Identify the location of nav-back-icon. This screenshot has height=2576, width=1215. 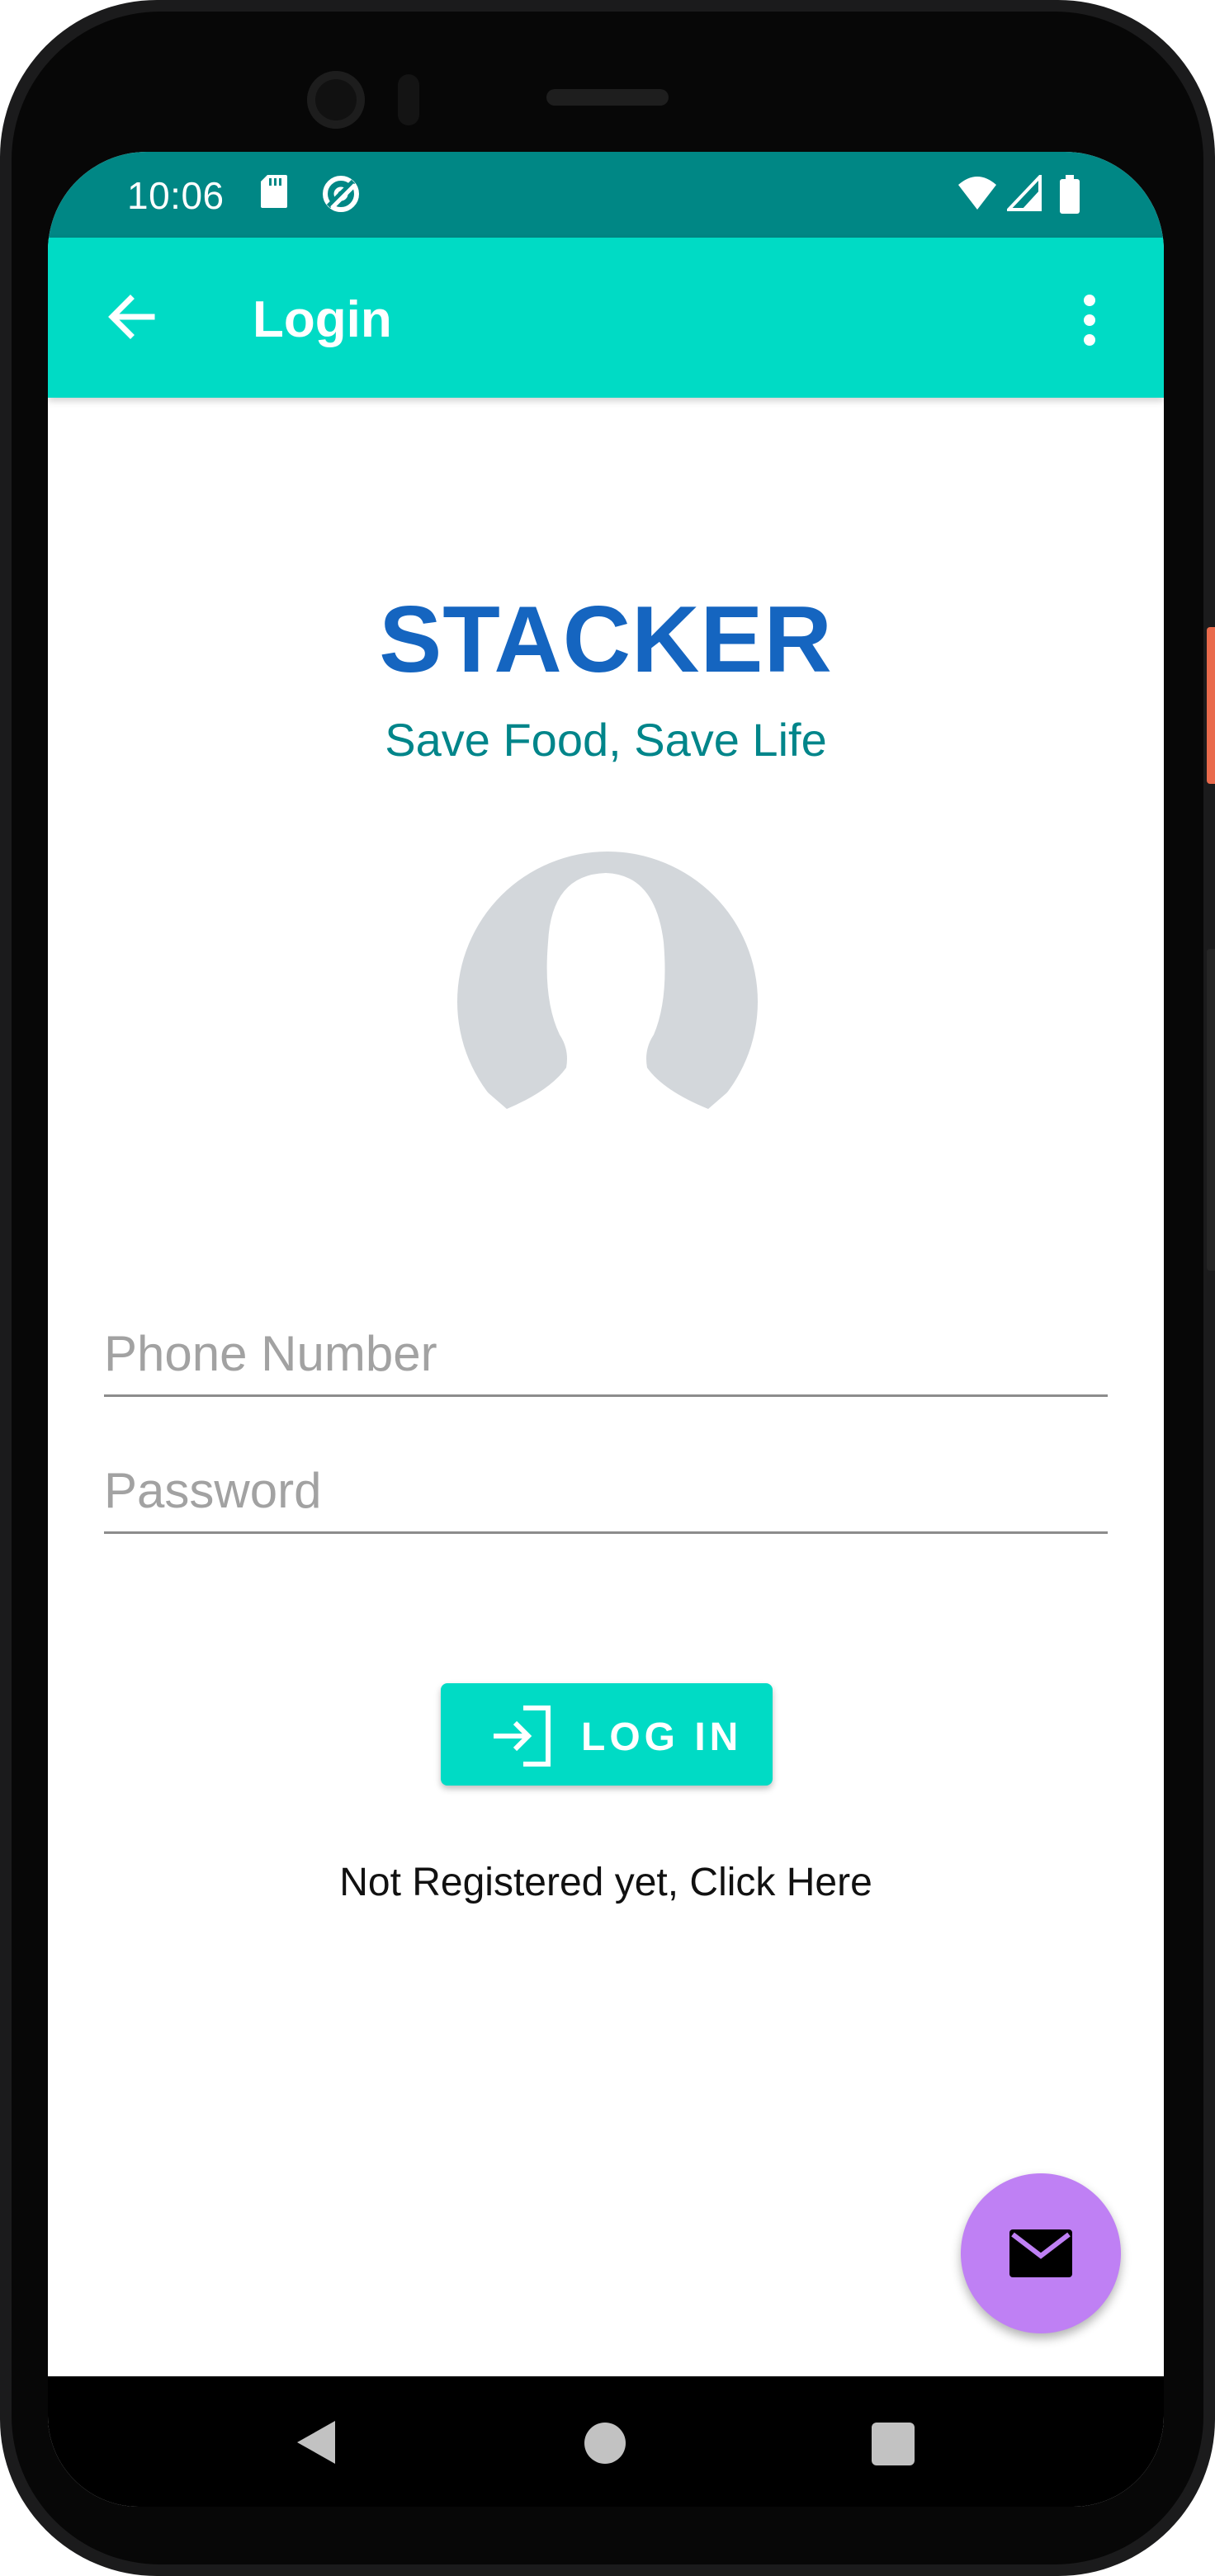
(316, 2442).